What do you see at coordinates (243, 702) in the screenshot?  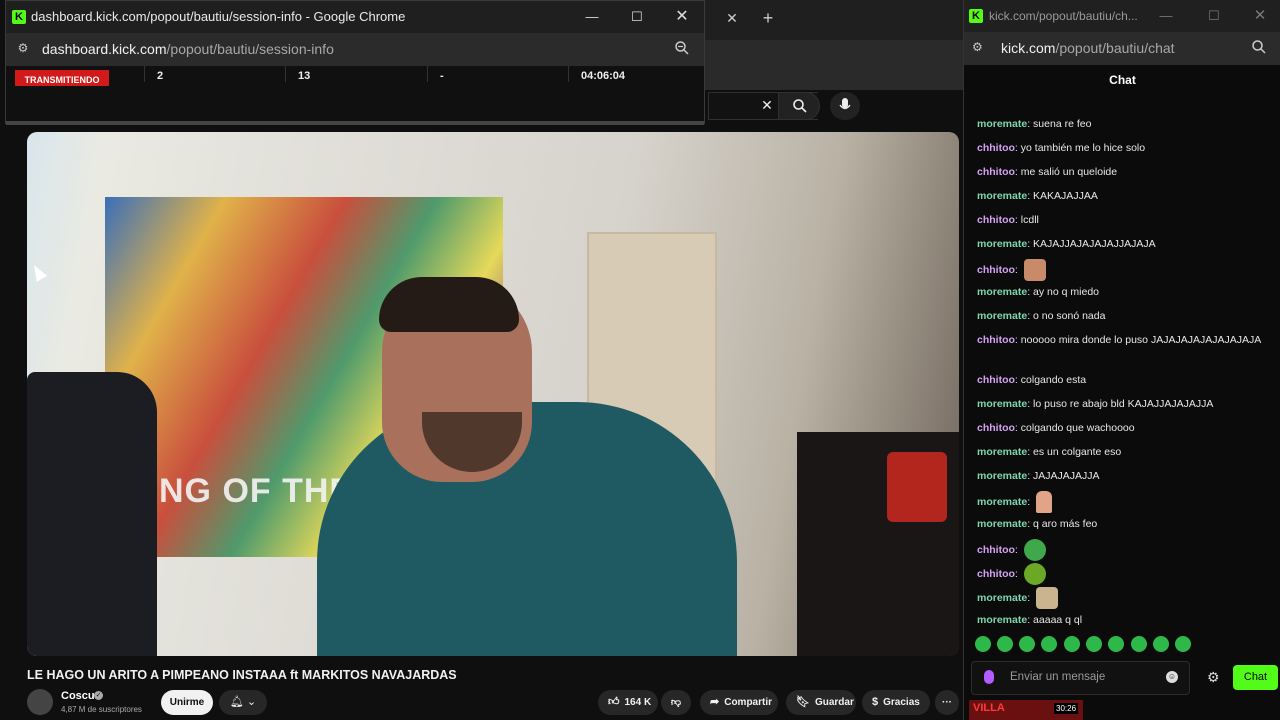 I see `notification-bell-button: 🔔︎ ⌄` at bounding box center [243, 702].